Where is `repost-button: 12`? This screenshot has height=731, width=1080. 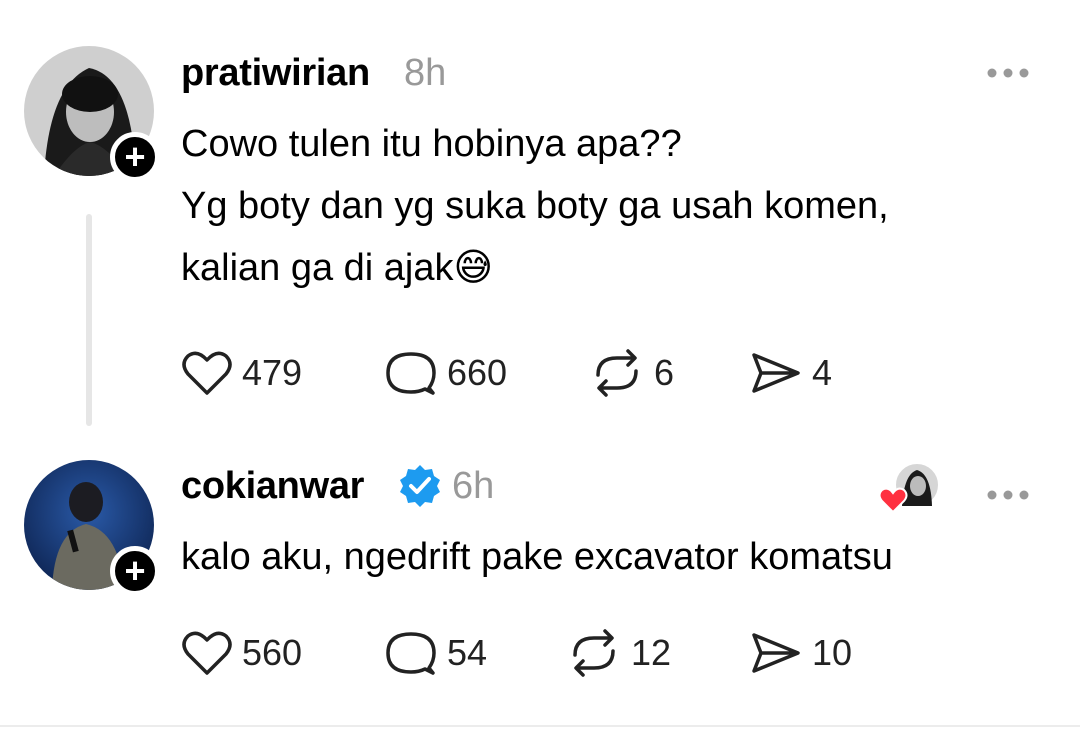 repost-button: 12 is located at coordinates (619, 653).